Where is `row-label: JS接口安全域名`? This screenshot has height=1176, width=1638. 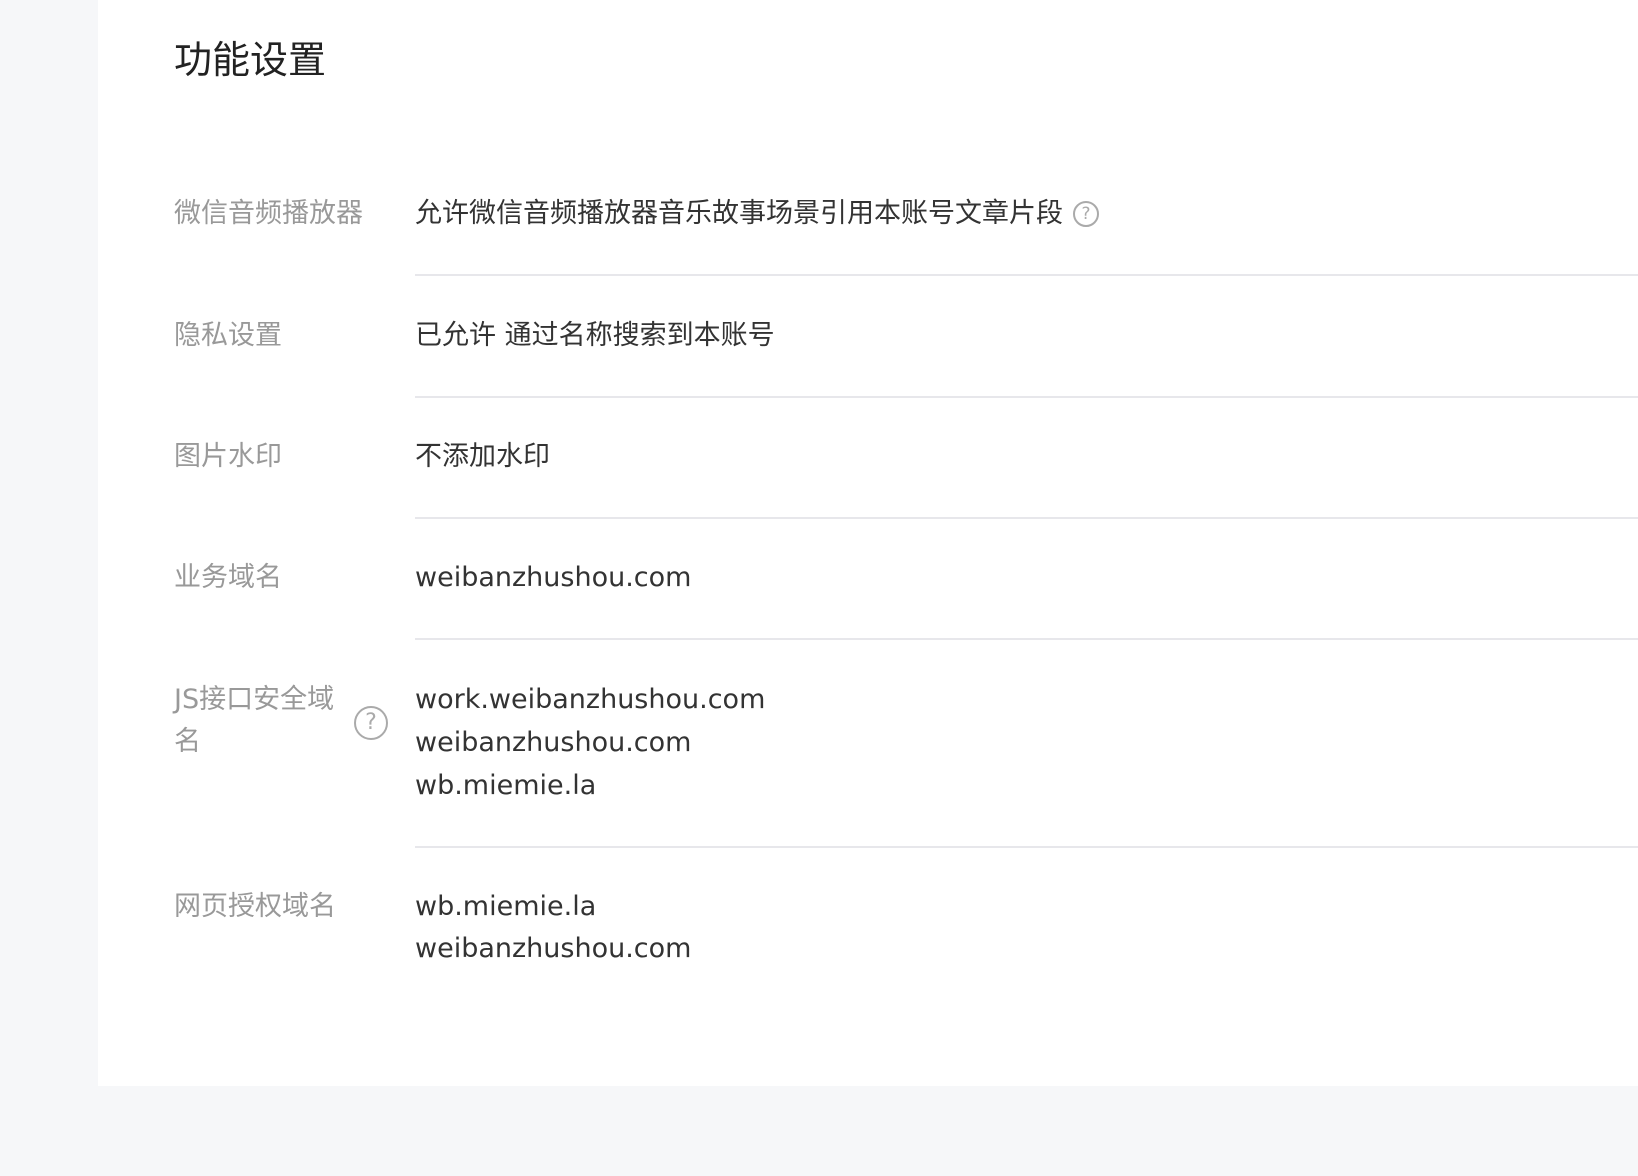 row-label: JS接口安全域名 is located at coordinates (254, 720).